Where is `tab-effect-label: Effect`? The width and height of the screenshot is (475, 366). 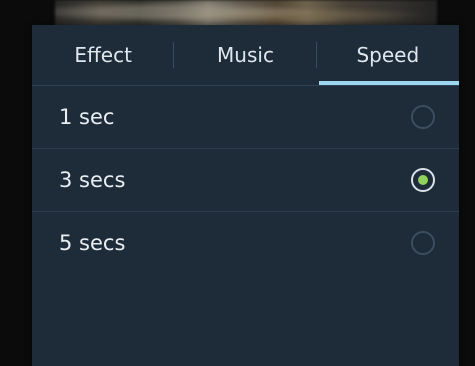
tab-effect-label: Effect is located at coordinates (103, 55).